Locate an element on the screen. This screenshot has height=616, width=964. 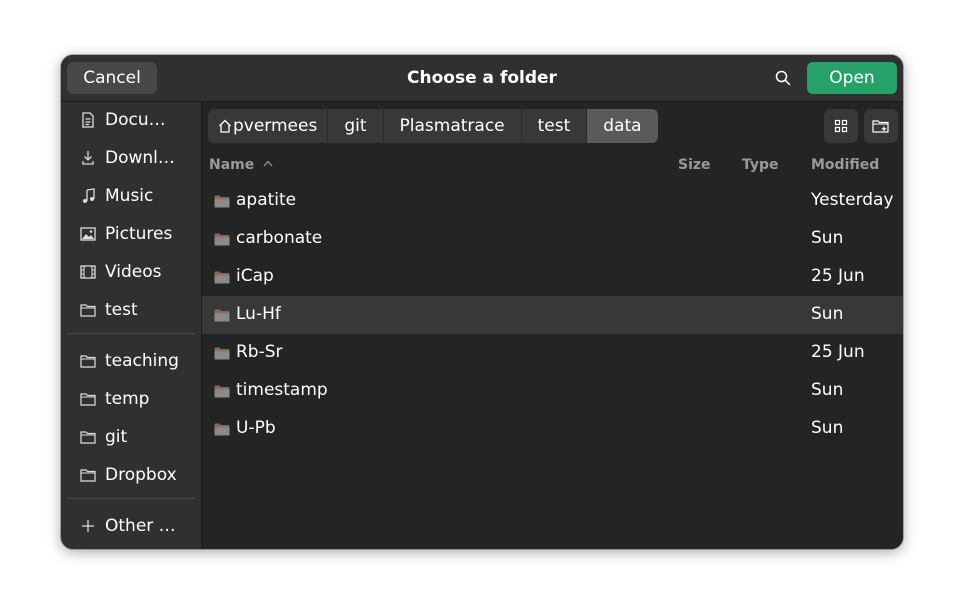
header-bar: Cancel Choose a folder Open is located at coordinates (482, 78).